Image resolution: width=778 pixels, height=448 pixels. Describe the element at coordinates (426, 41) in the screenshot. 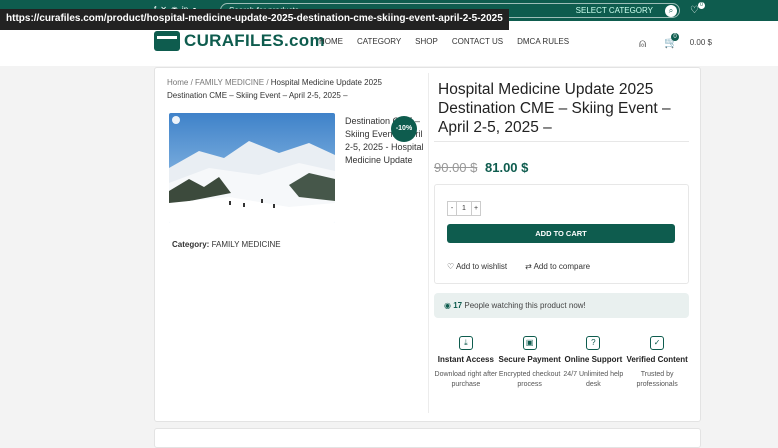

I see `nav-shop: SHOP` at that location.